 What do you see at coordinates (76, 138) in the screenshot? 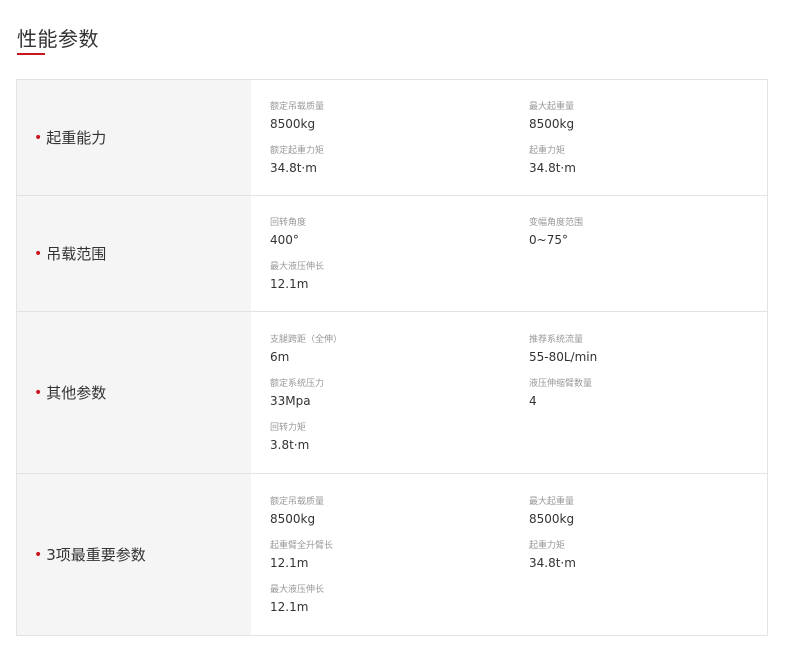
I see `row-label: 起重能力` at bounding box center [76, 138].